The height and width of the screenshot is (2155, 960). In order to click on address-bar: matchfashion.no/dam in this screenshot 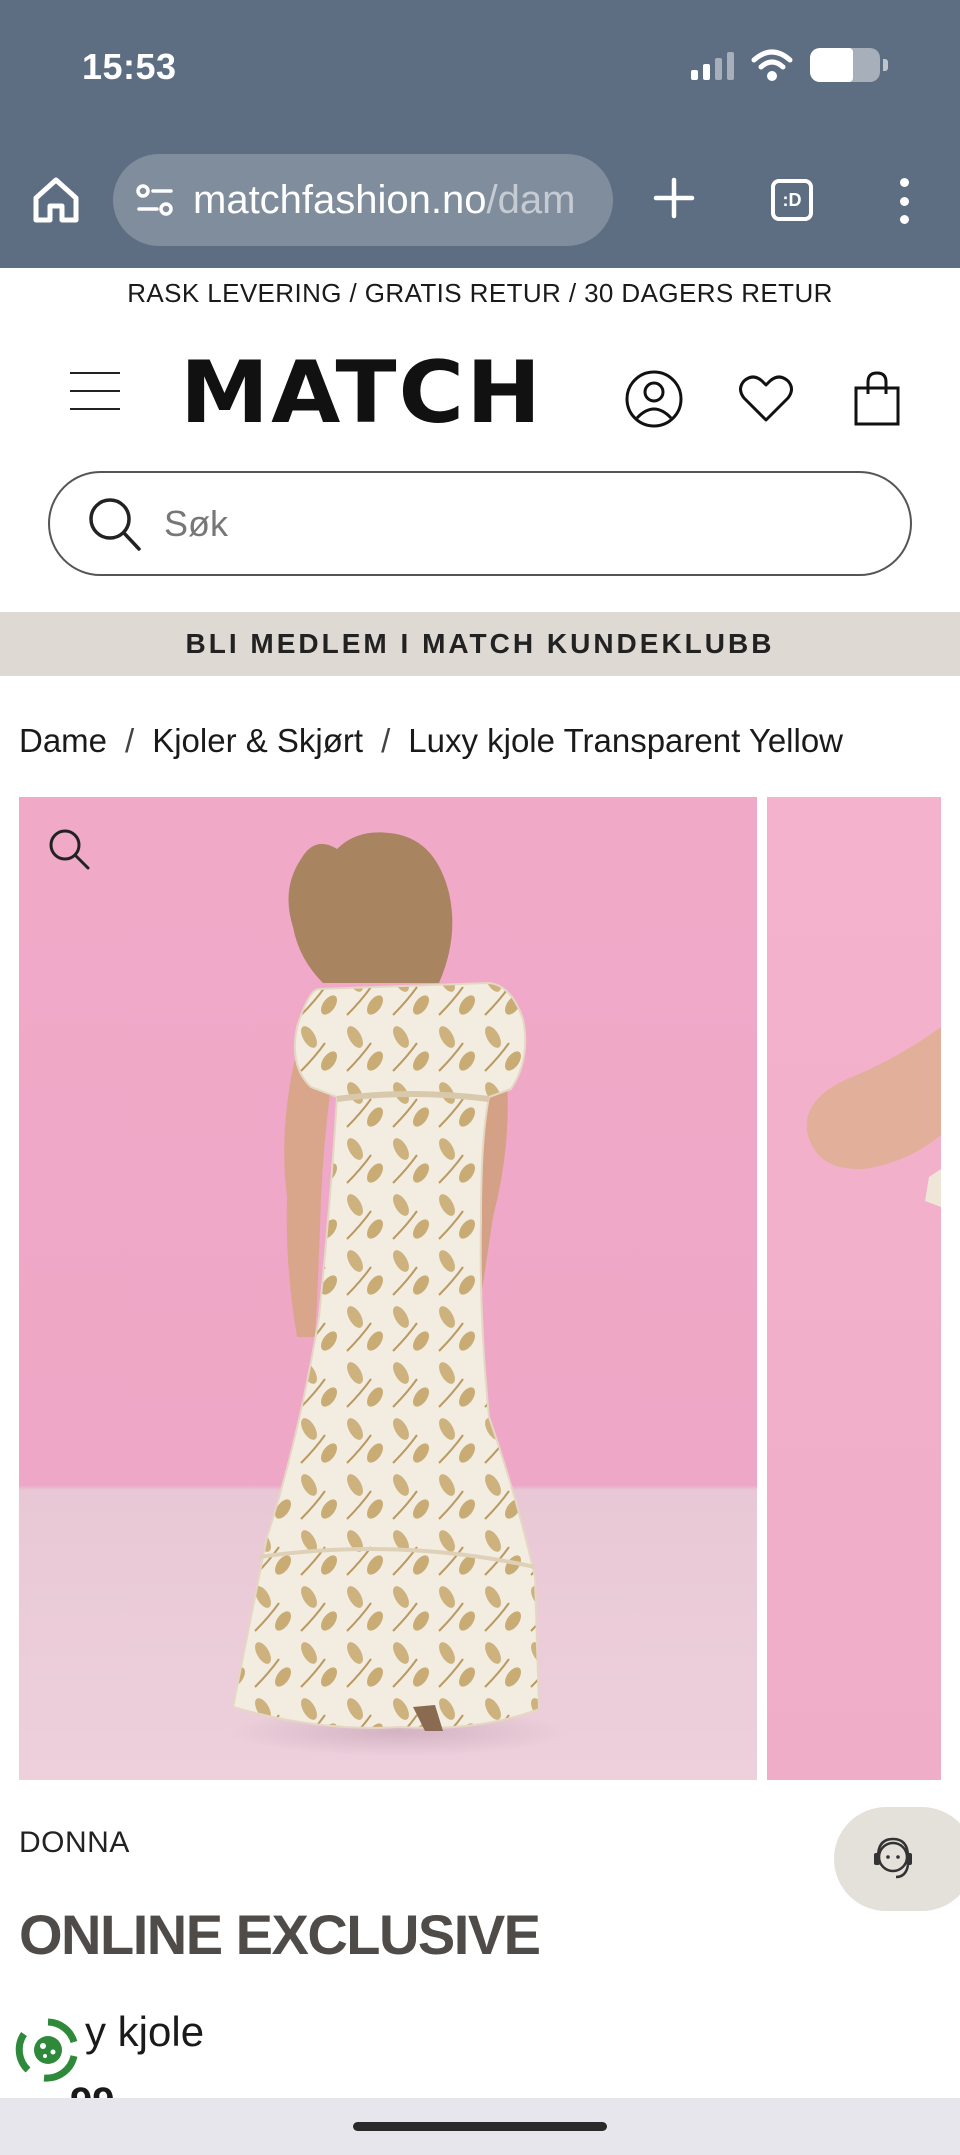, I will do `click(363, 200)`.